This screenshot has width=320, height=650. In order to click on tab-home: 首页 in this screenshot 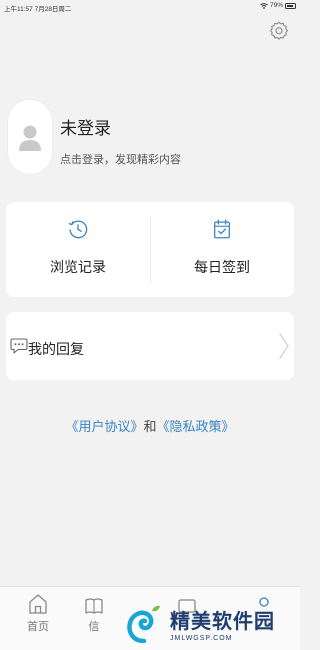, I will do `click(38, 613)`.